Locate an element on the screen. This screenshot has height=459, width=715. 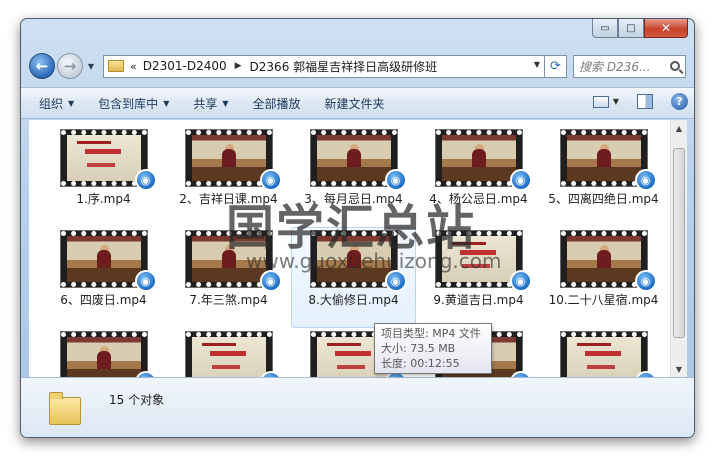
file-name: 7.年三煞.mp4 is located at coordinates (228, 300).